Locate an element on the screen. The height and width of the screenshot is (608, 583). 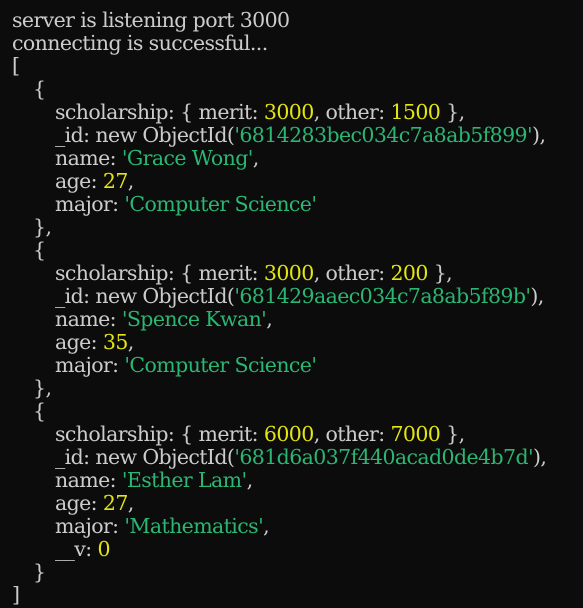
record-name-line: name: 'Spence Kwan', is located at coordinates (297, 319).